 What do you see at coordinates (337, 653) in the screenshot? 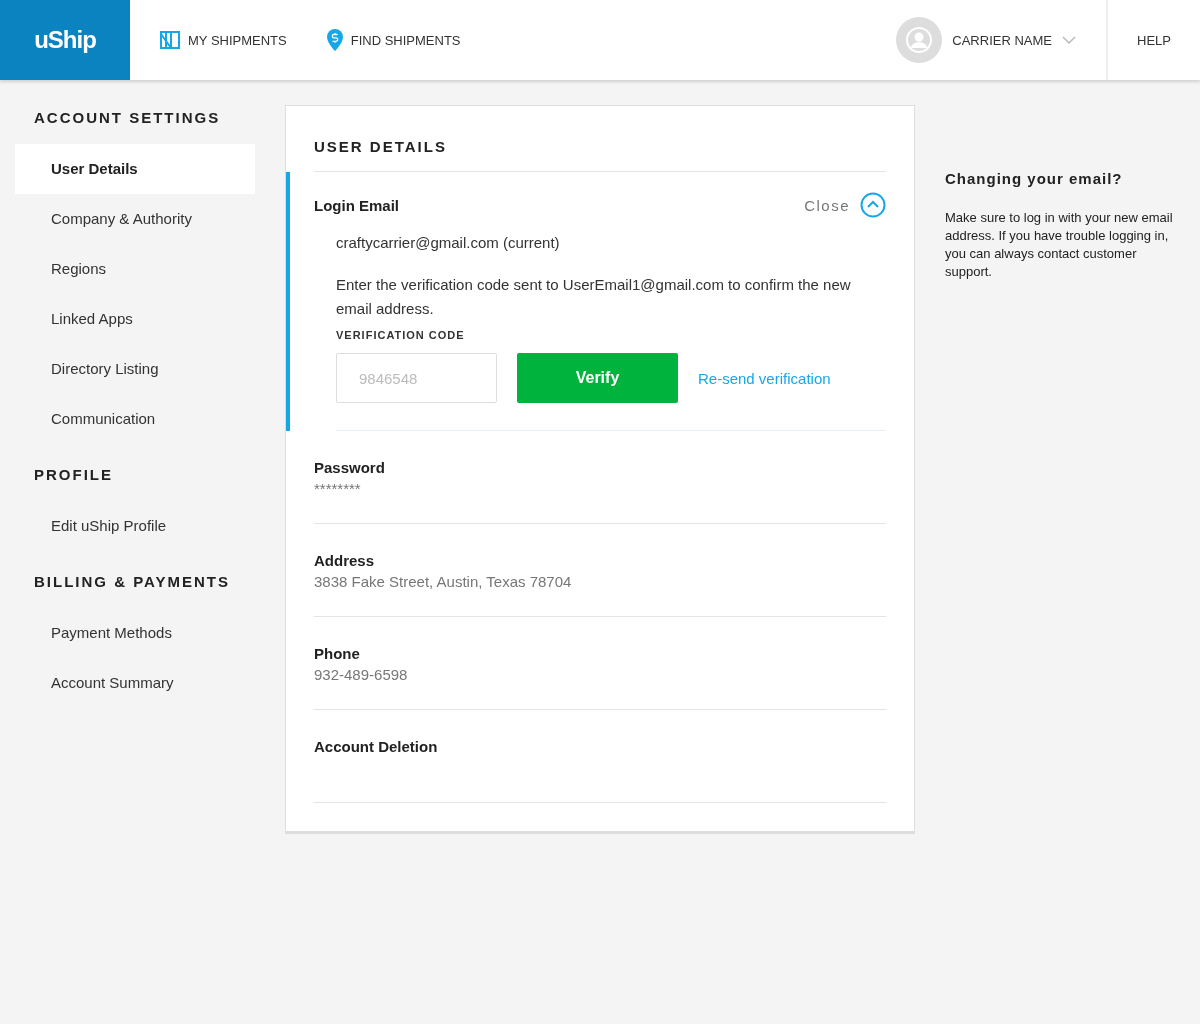
I see `field-label: Phone` at bounding box center [337, 653].